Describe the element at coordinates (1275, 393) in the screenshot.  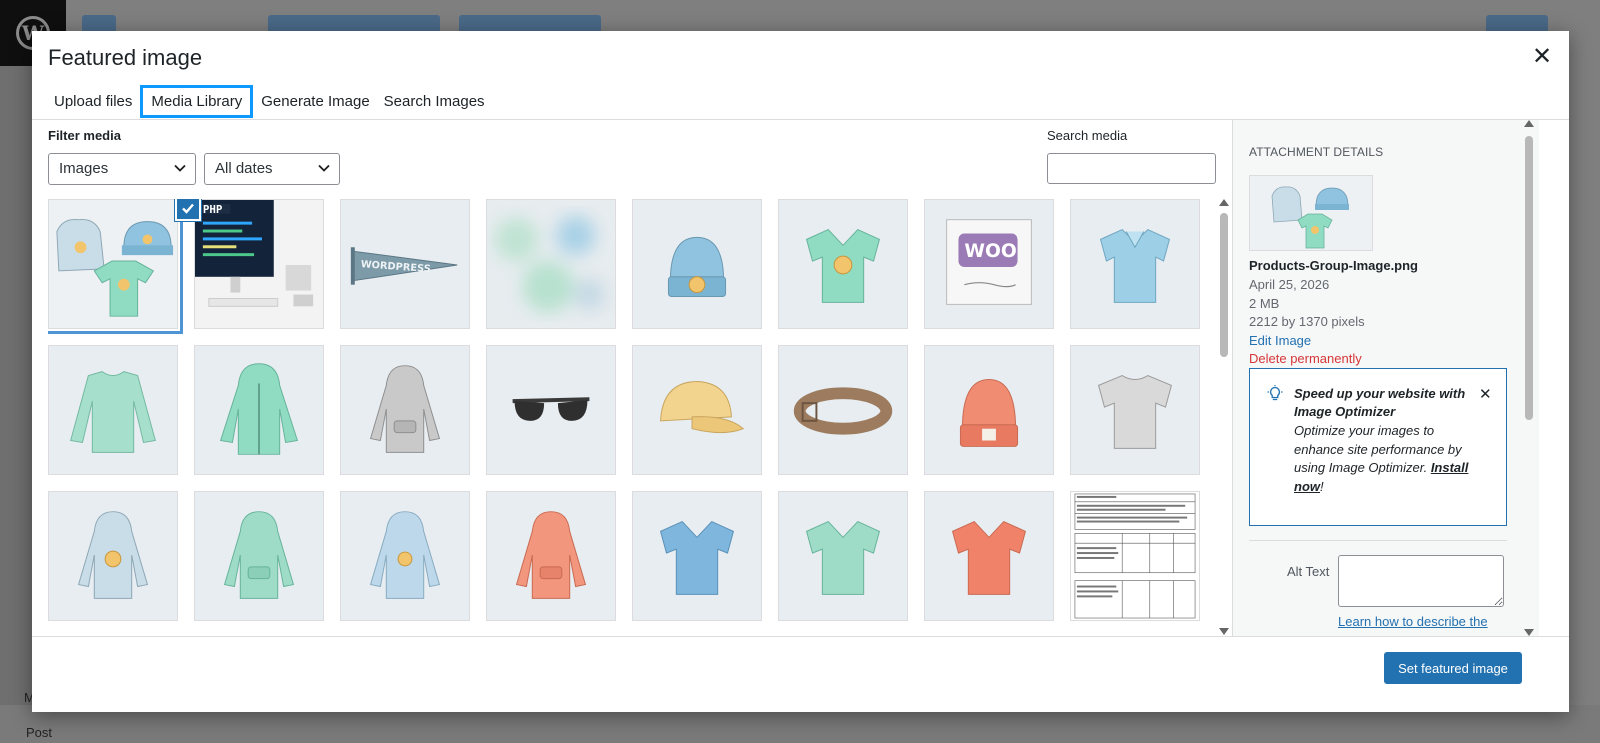
I see `lightbulb-icon` at that location.